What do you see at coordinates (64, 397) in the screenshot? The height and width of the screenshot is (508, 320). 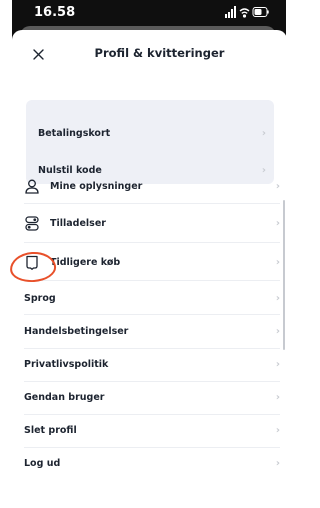 I see `list-item-label: Gendan bruger` at bounding box center [64, 397].